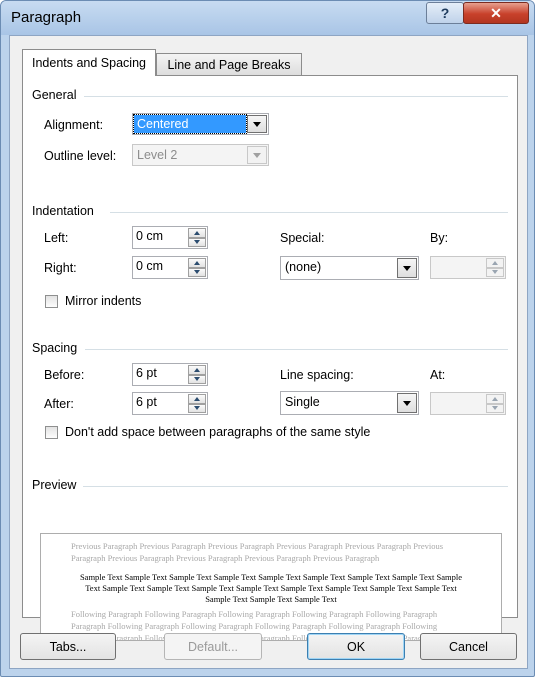 This screenshot has width=535, height=677. Describe the element at coordinates (51, 301) in the screenshot. I see `mirror-indents-checkbox` at that location.